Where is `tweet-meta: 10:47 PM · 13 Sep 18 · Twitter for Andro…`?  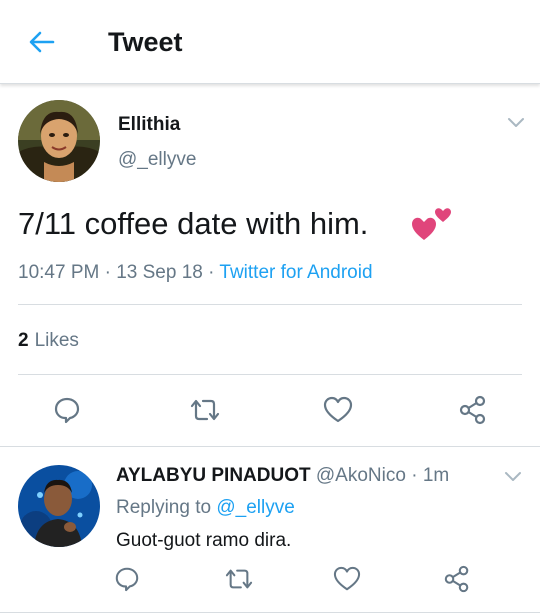
tweet-meta: 10:47 PM · 13 Sep 18 · Twitter for Andro… is located at coordinates (195, 273).